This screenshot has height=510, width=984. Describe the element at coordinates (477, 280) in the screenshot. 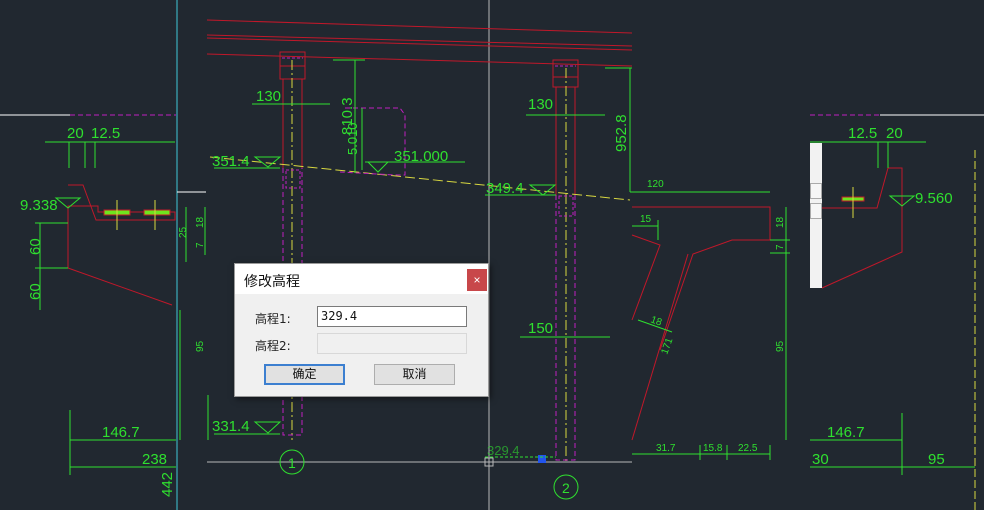

I see `close-button: ×` at that location.